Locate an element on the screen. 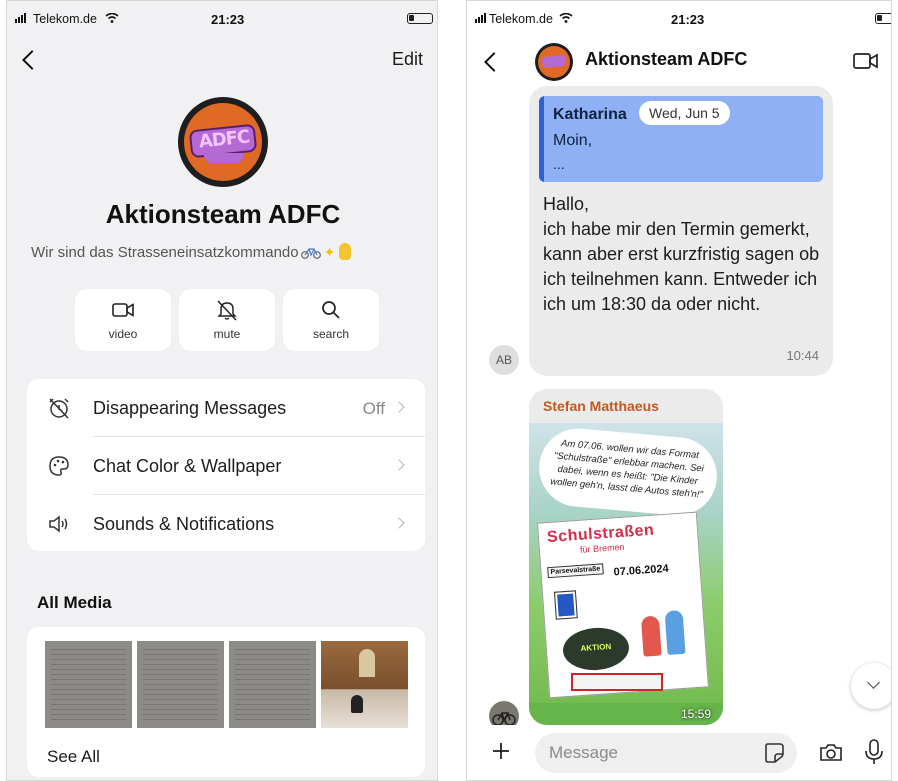  group-avatar: ADFC is located at coordinates (223, 142).